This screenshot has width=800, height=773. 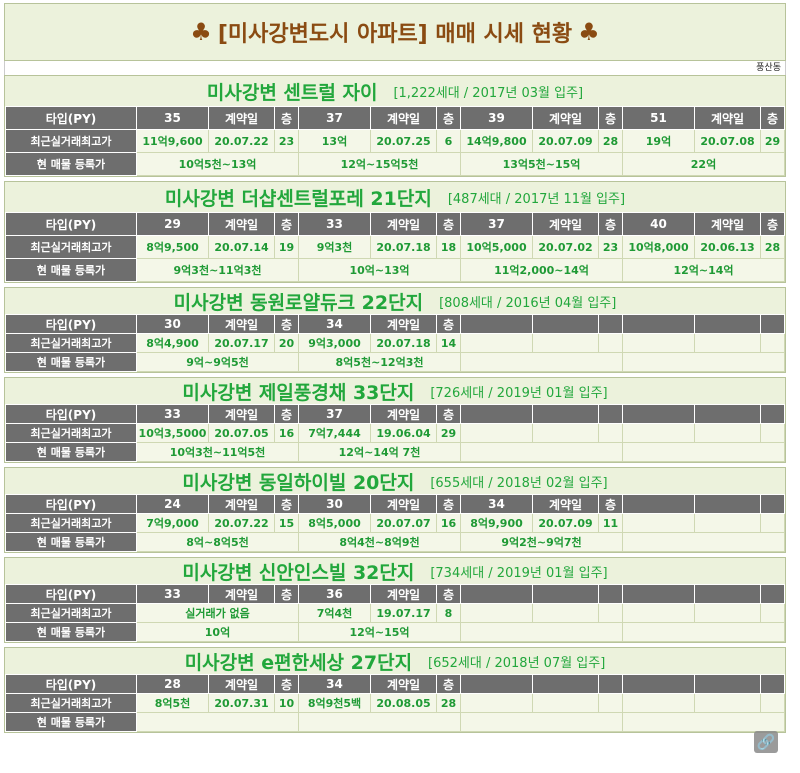 What do you see at coordinates (172, 523) in the screenshot?
I see `recent-price: 7억9,000` at bounding box center [172, 523].